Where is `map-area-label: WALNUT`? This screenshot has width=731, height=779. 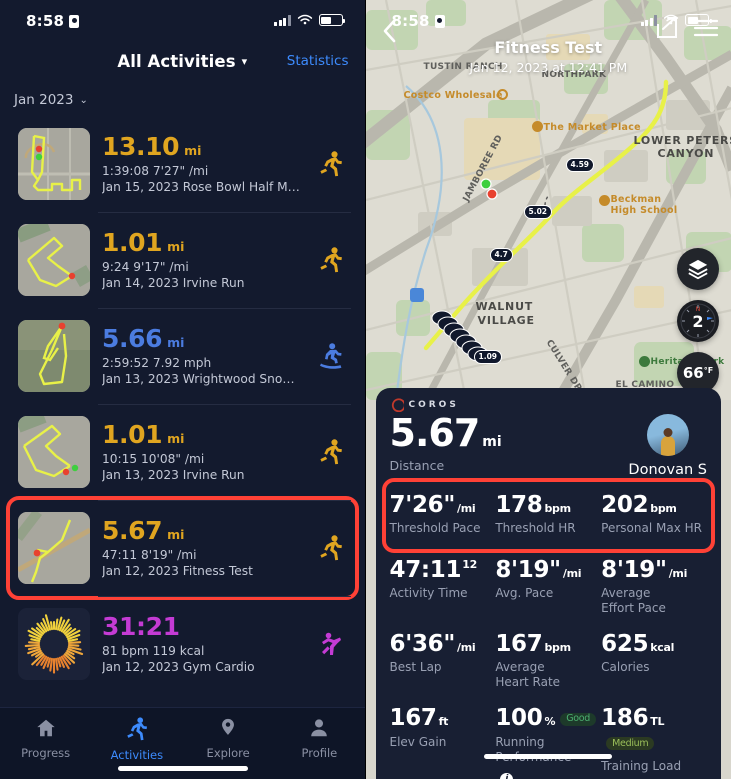 map-area-label: WALNUT is located at coordinates (504, 306).